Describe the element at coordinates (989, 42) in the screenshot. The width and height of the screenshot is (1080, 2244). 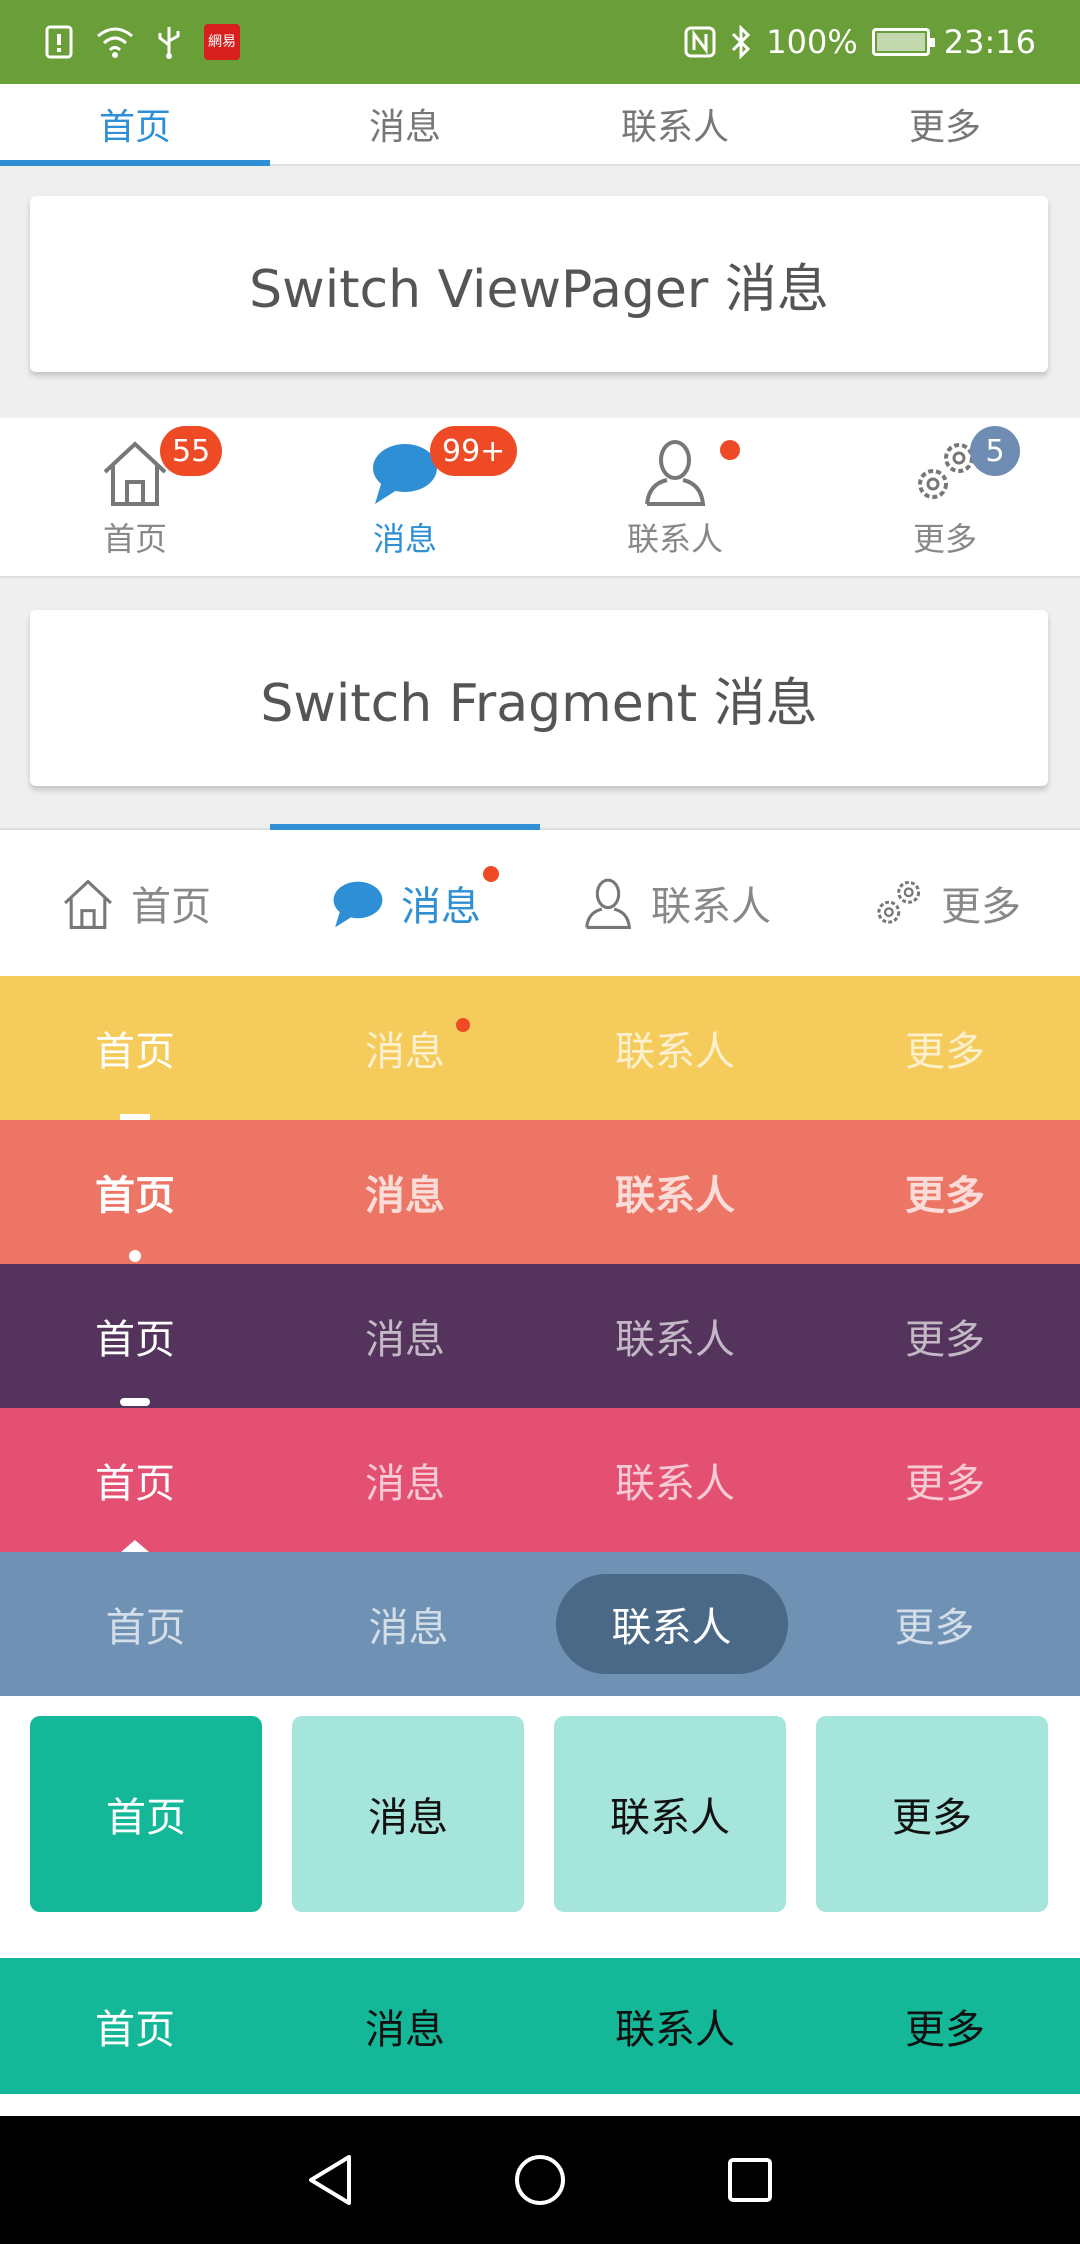
I see `clock: 23:16` at that location.